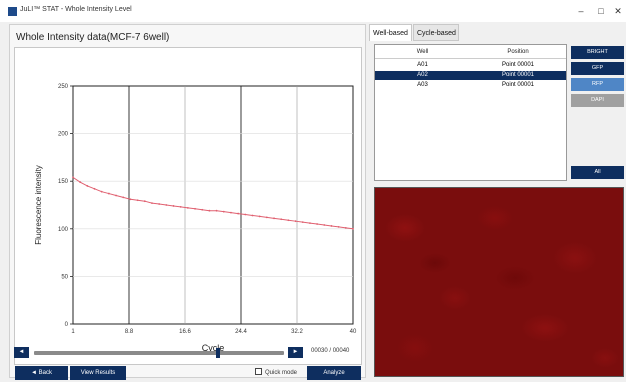 The width and height of the screenshot is (626, 382). I want to click on app-logo-icon, so click(12, 11).